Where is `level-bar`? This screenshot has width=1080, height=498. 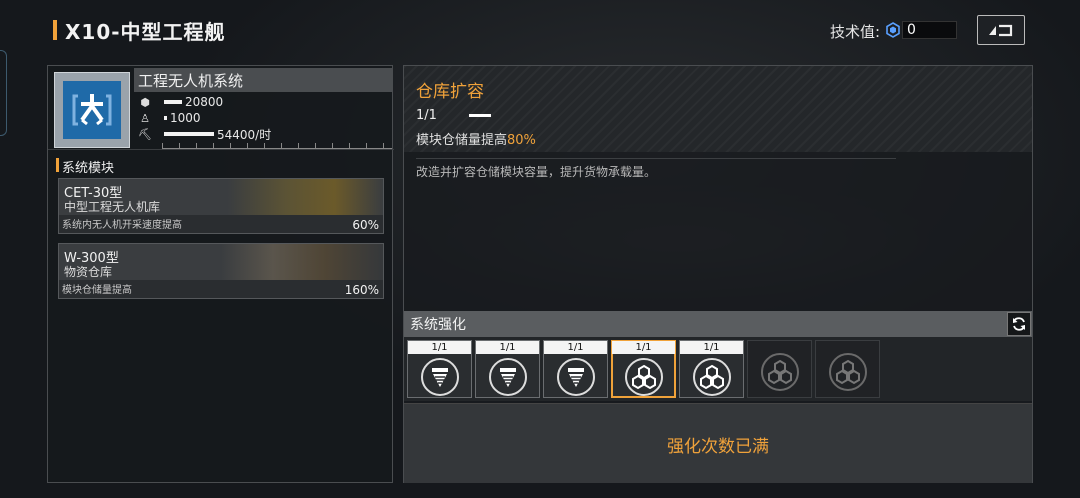
level-bar is located at coordinates (479, 115).